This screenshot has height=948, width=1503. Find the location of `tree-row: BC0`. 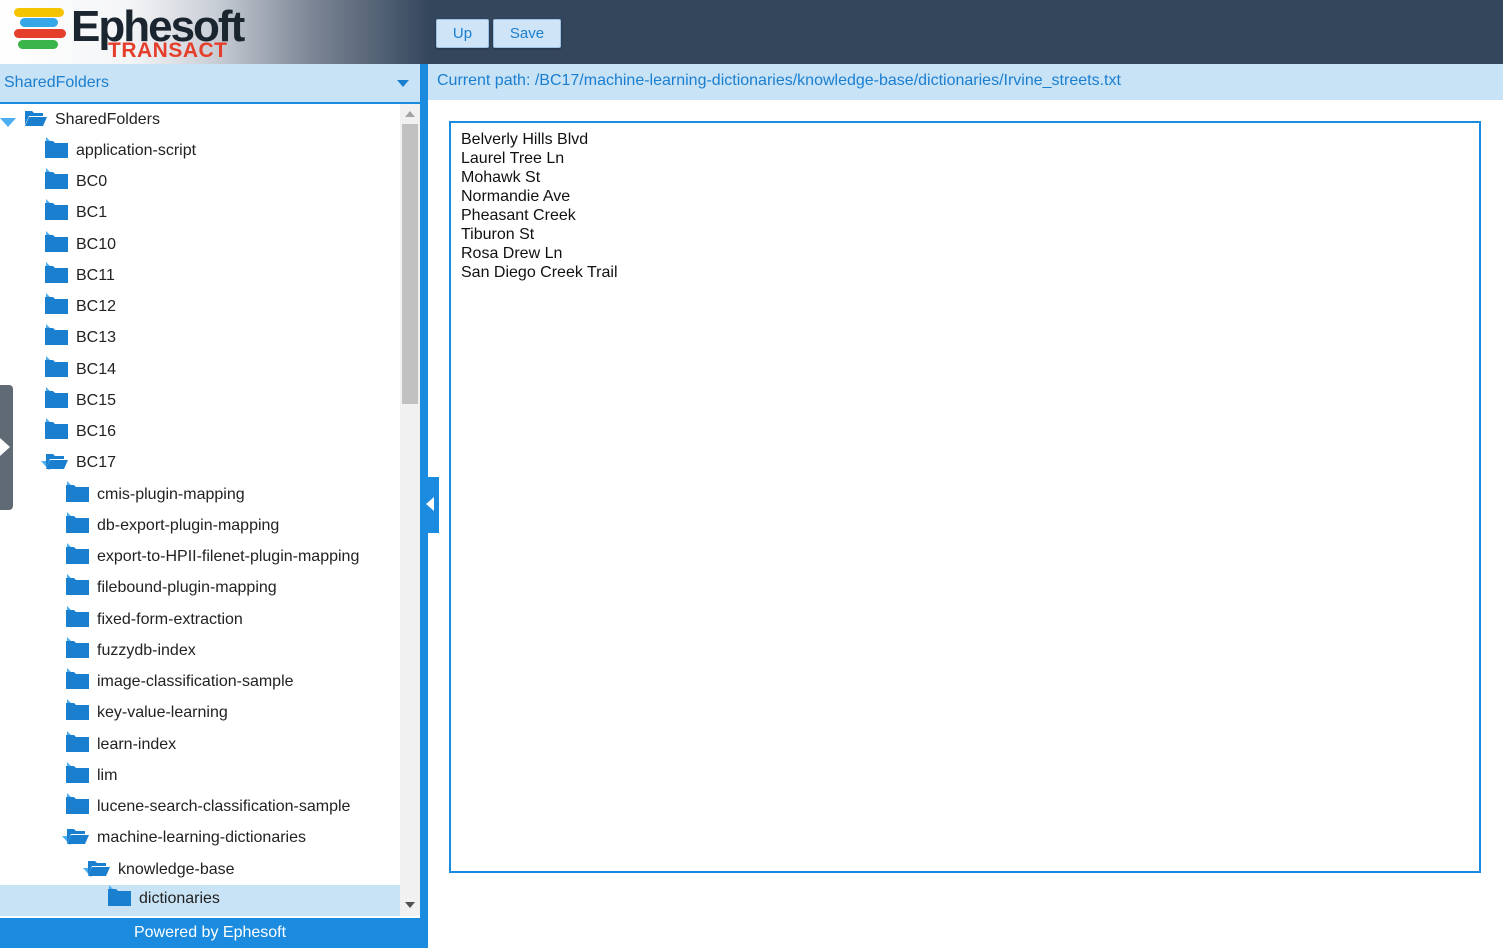

tree-row: BC0 is located at coordinates (200, 183).